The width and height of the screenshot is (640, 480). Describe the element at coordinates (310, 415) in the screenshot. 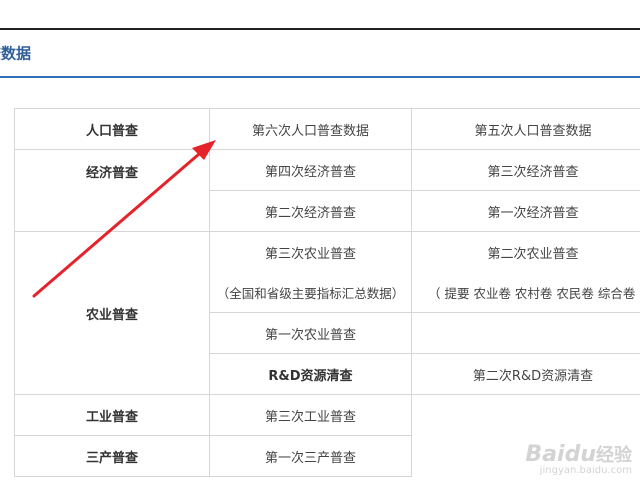

I see `link-third-industry-census: 第三次工业普查` at that location.